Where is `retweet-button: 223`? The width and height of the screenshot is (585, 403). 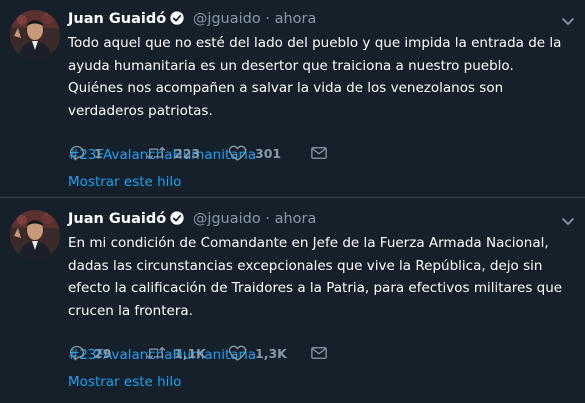 retweet-button: 223 is located at coordinates (187, 153).